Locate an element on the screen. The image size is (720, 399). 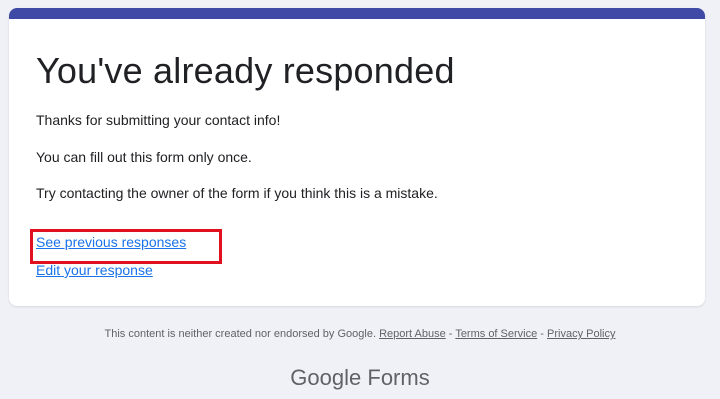
terms-of-service-link: Terms of Service is located at coordinates (496, 334).